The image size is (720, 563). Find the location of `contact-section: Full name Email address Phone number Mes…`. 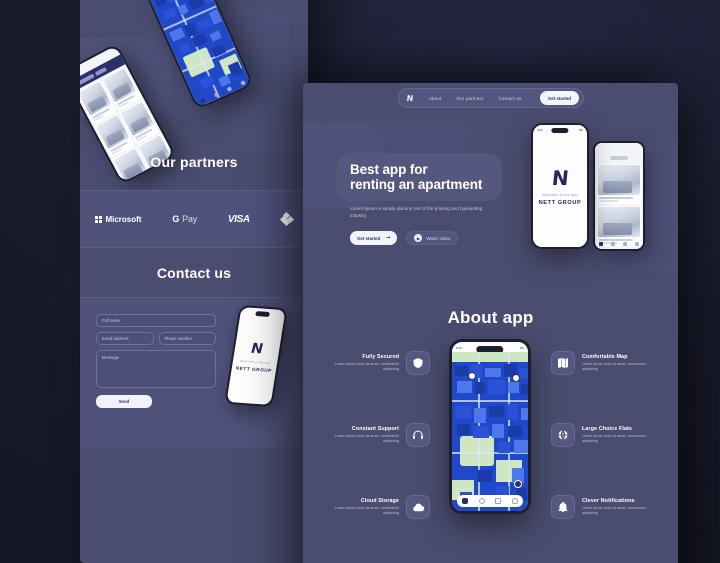

contact-section: Full name Email address Phone number Mes… is located at coordinates (194, 372).